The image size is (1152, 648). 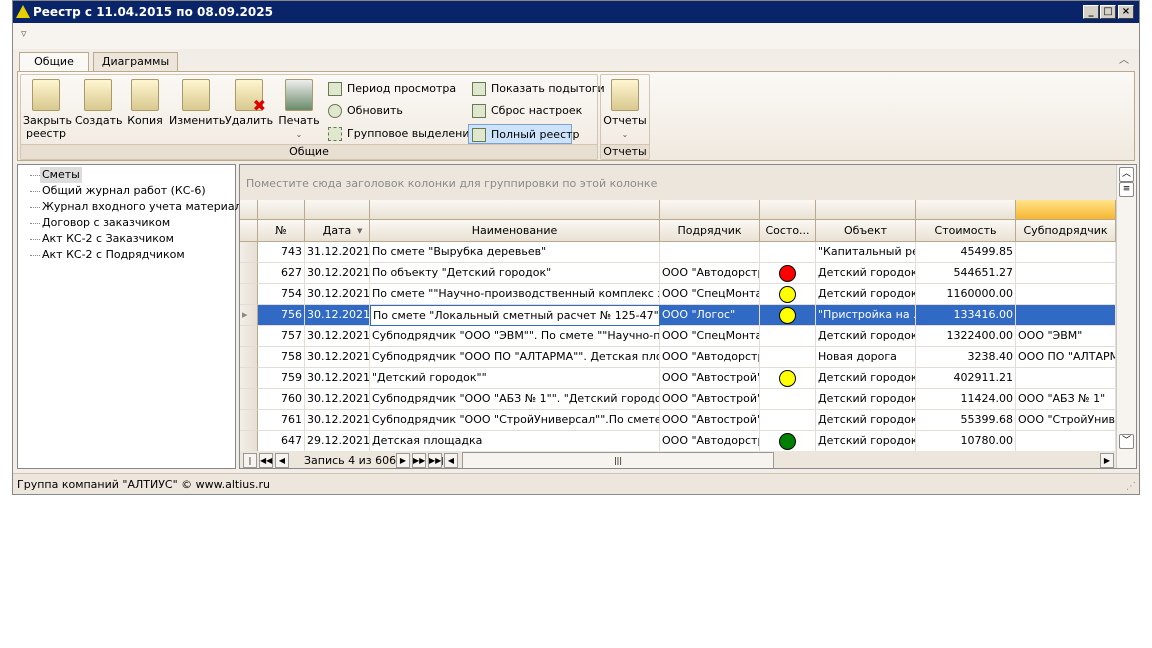 What do you see at coordinates (1066, 420) in the screenshot?
I see `cell-subcontractor: ООО "СтройУниверсал"` at bounding box center [1066, 420].